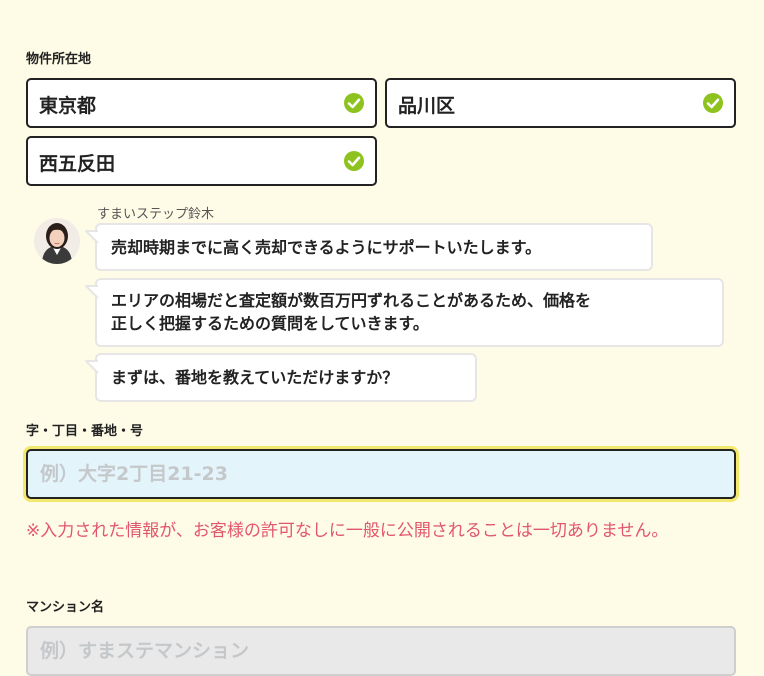  I want to click on prefecture-value: 東京都, so click(68, 106).